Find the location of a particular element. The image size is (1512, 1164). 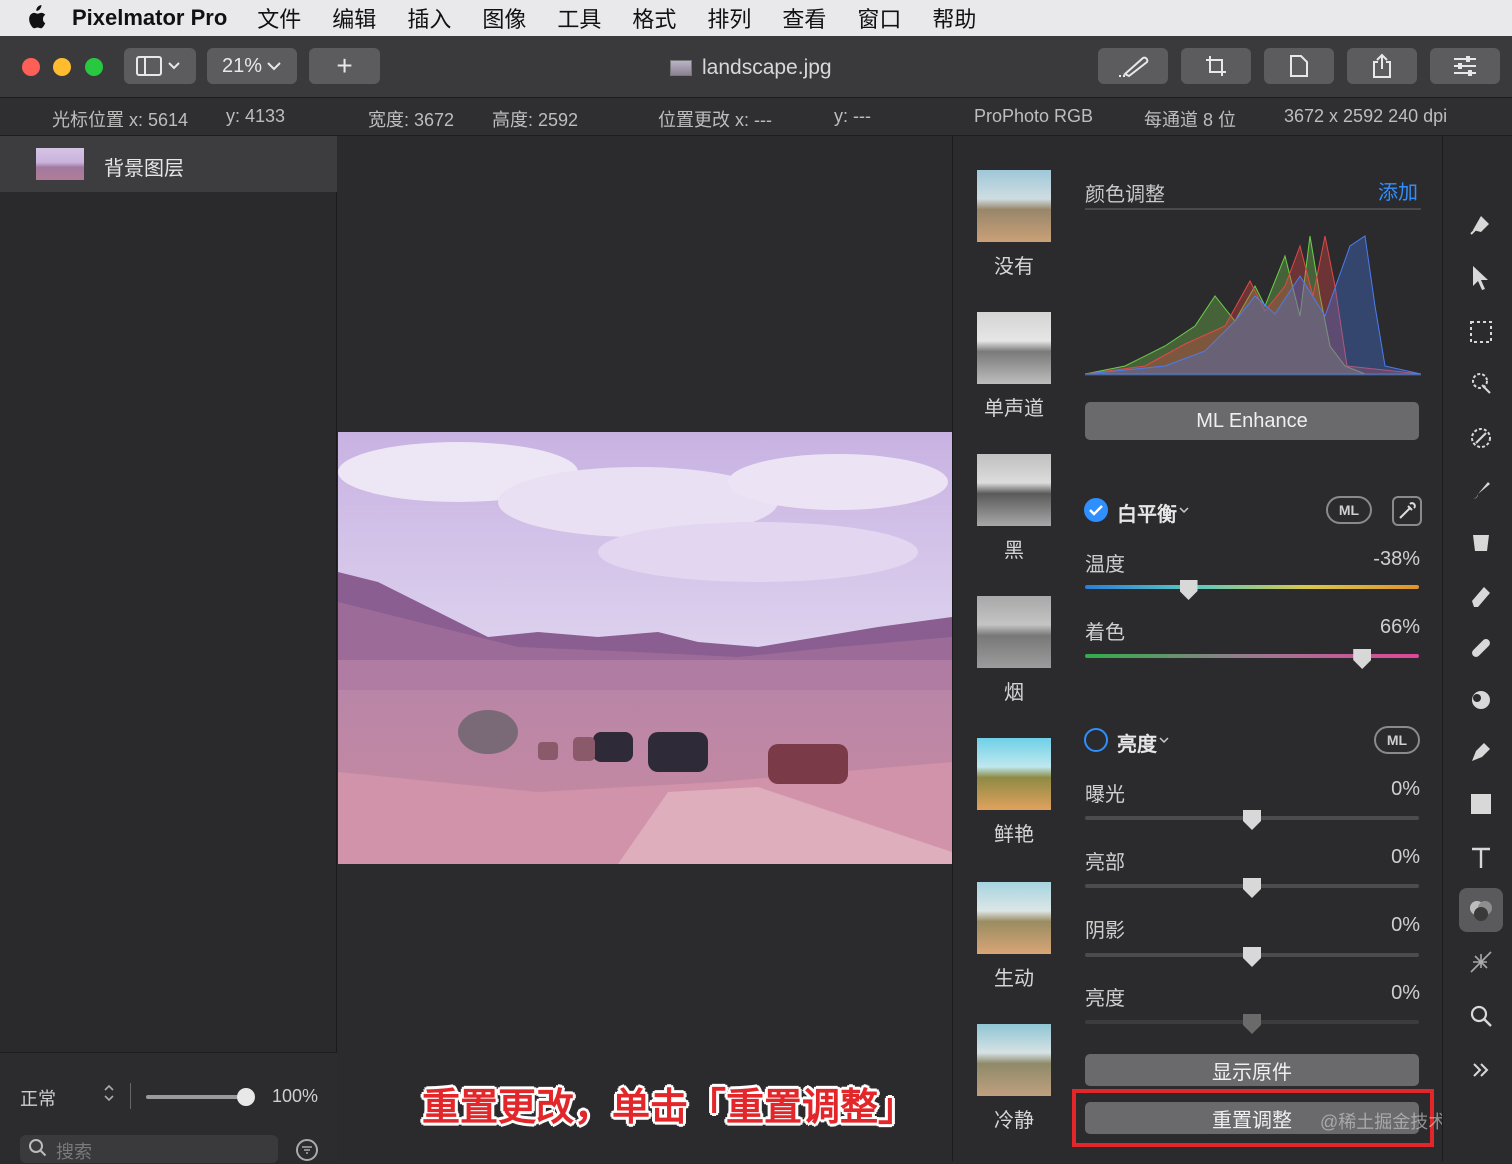

preset-smoke: 烟 is located at coordinates (1014, 650).